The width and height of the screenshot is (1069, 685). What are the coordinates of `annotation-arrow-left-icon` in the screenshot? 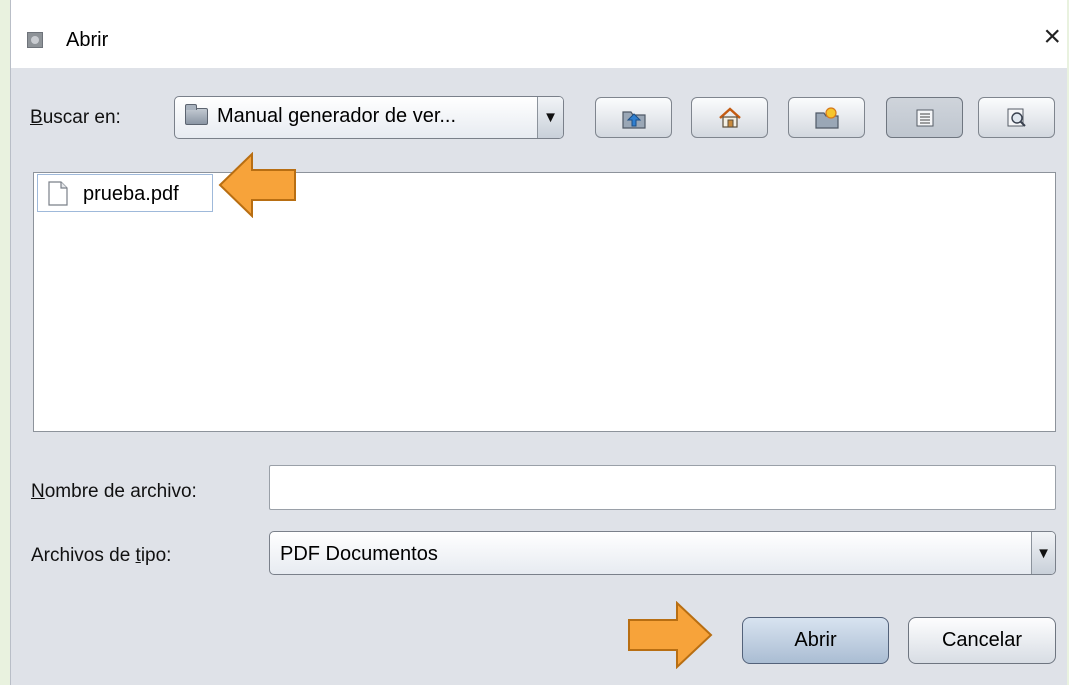 It's located at (257, 185).